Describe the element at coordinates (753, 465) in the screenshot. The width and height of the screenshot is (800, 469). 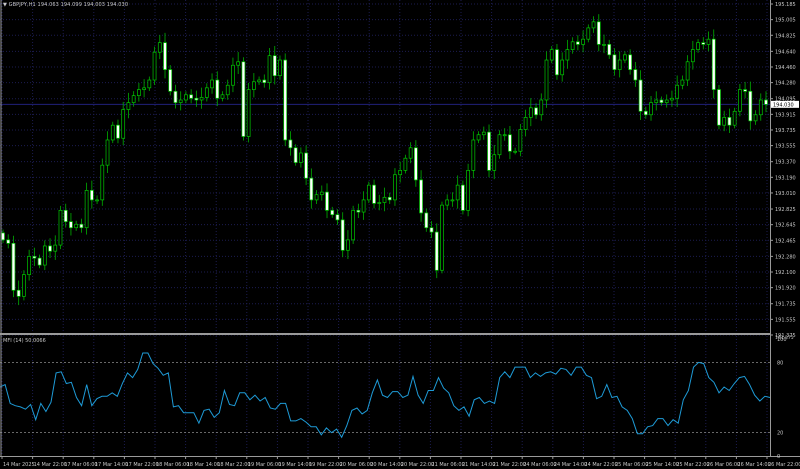
I see `time-label: 26 Mar 14:00` at that location.